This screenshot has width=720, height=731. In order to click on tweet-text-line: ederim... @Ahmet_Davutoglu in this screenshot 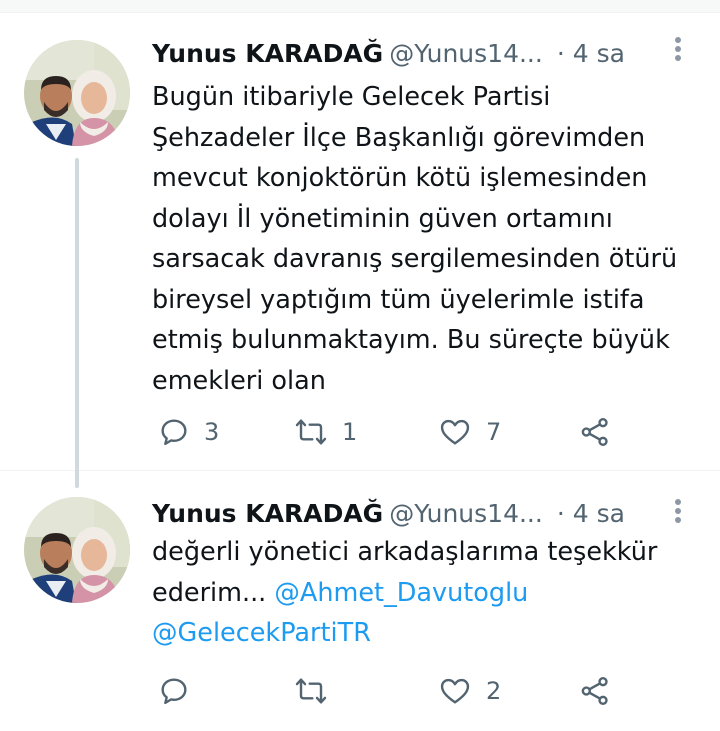, I will do `click(427, 593)`.